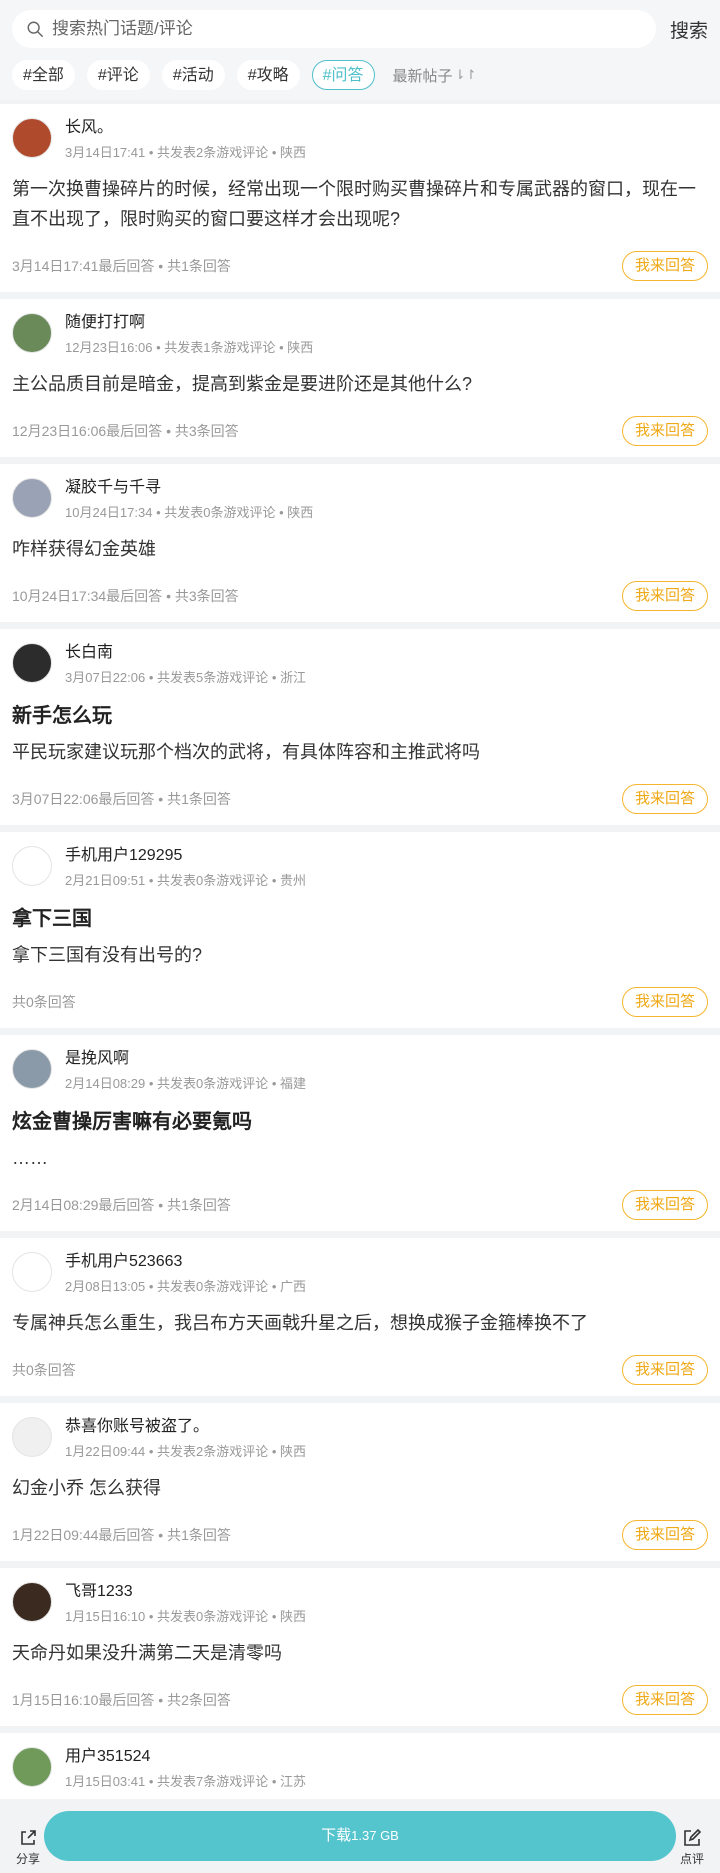 The image size is (720, 1873). What do you see at coordinates (125, 431) in the screenshot?
I see `answer-meta: 12月23日16:06最后回答 • 共3条回答` at bounding box center [125, 431].